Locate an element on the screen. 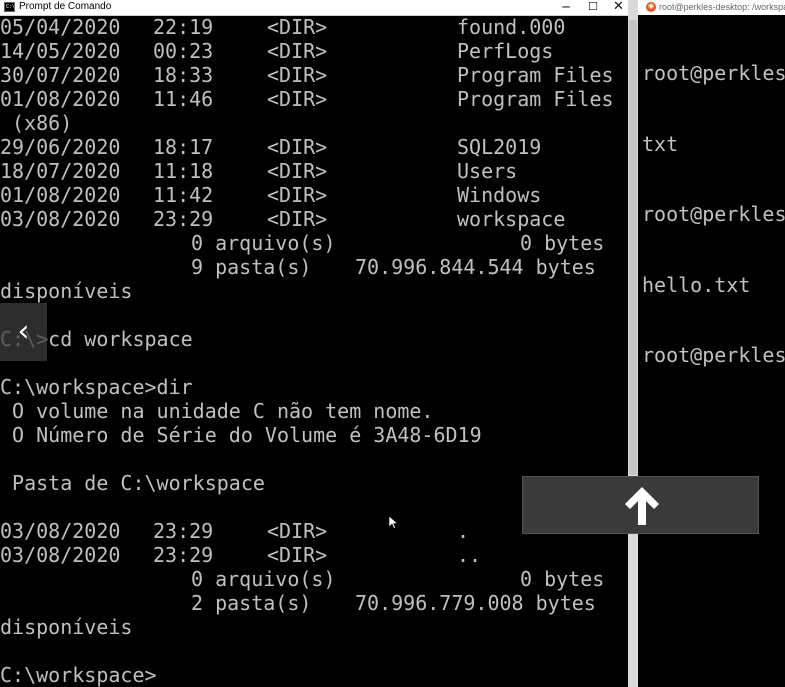 This screenshot has height=687, width=785. up-arrow-icon is located at coordinates (642, 506).